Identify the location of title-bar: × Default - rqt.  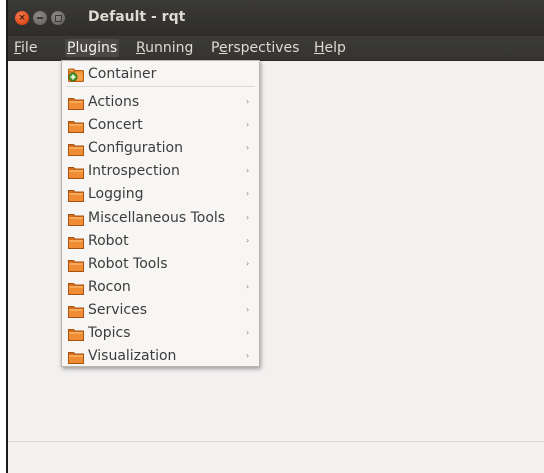
(276, 18).